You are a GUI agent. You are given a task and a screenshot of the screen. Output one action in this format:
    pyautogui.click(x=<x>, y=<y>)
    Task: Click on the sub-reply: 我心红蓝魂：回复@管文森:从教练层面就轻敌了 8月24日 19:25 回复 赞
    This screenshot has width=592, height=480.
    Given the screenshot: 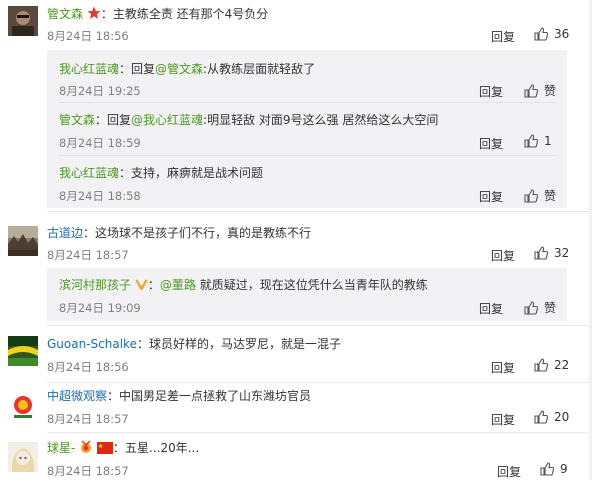 What is the action you would take?
    pyautogui.click(x=307, y=76)
    